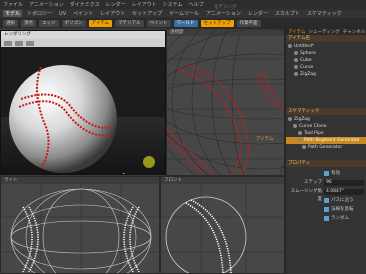 The height and width of the screenshot is (274, 366). Describe the element at coordinates (149, 162) in the screenshot. I see `mouse-indicator` at that location.